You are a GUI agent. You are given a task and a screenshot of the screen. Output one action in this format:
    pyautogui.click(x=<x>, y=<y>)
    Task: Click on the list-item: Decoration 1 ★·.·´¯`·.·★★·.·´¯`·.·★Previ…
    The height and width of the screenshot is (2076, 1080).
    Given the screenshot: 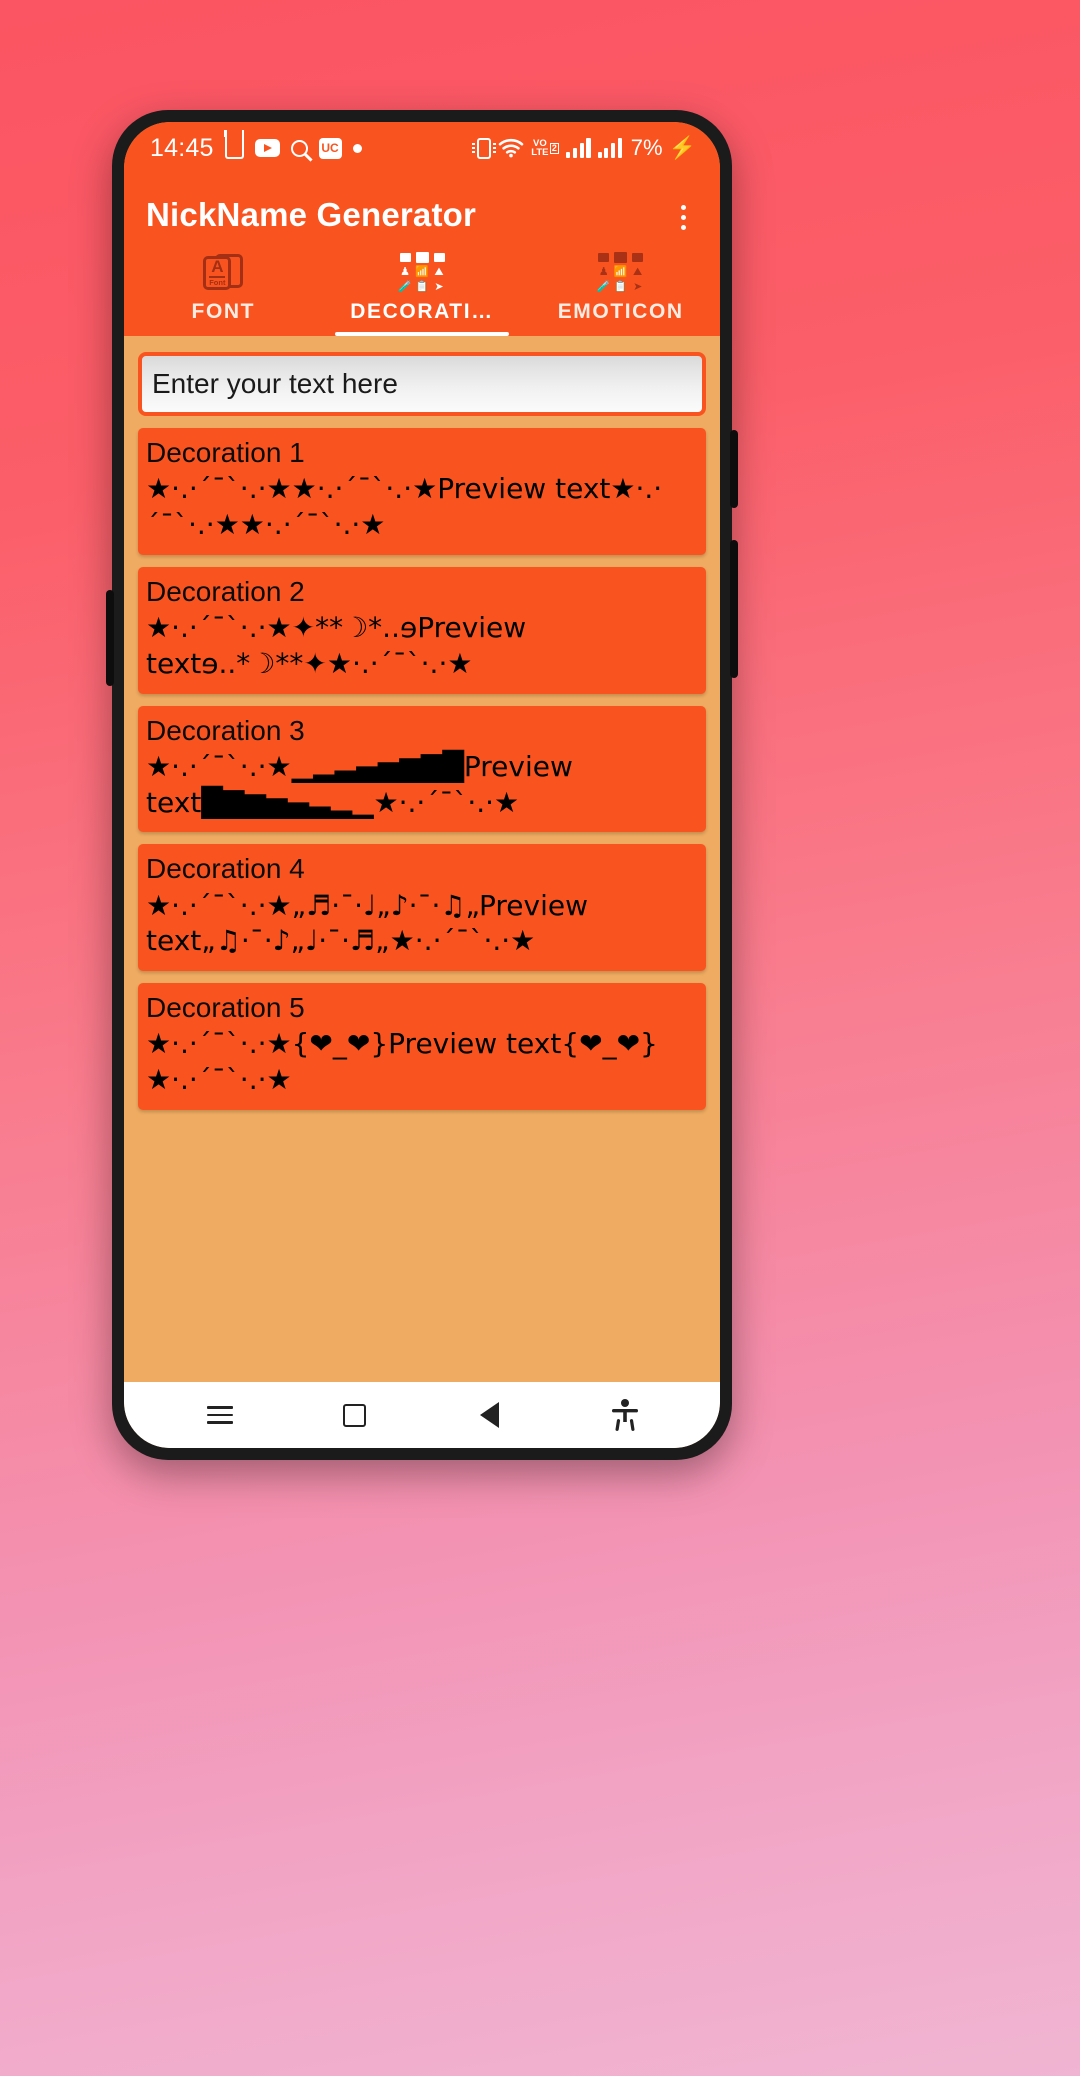 What is the action you would take?
    pyautogui.click(x=422, y=491)
    